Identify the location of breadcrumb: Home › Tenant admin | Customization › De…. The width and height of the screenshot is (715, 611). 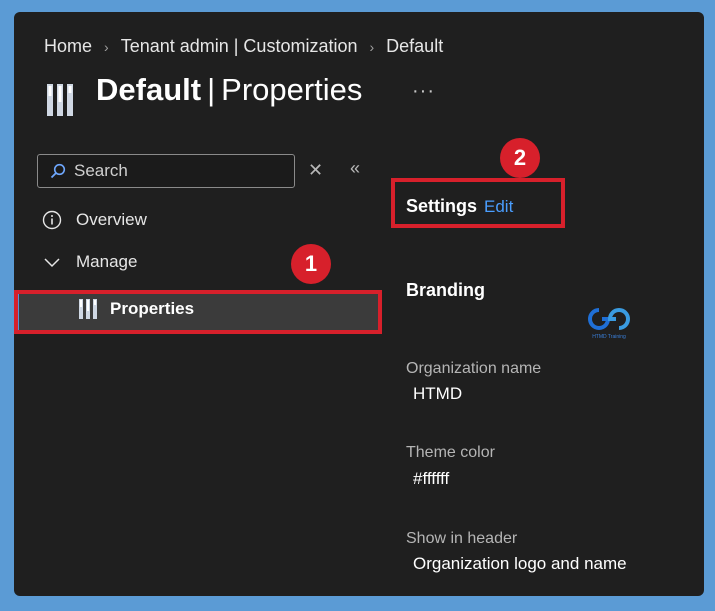
(243, 46).